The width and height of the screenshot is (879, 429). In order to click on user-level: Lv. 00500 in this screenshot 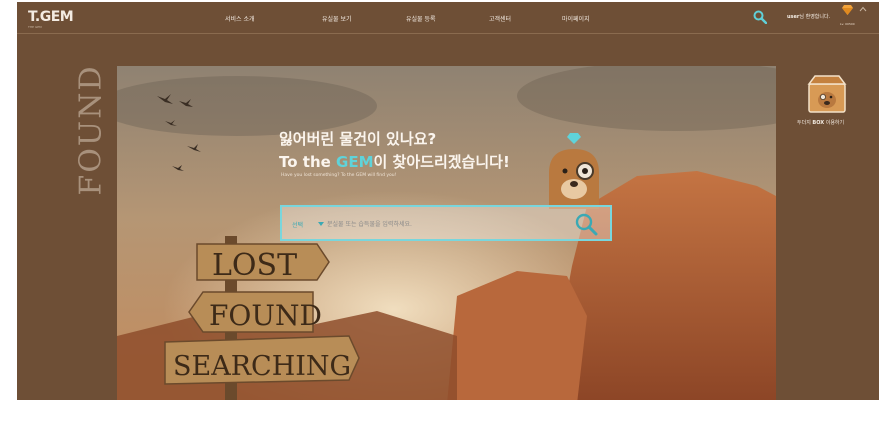, I will do `click(847, 24)`.